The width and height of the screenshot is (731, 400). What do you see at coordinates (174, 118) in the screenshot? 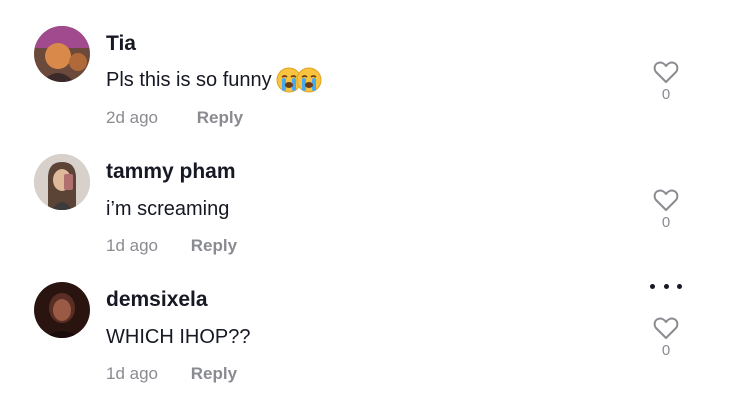
I see `comment-meta: 2d ago Reply` at bounding box center [174, 118].